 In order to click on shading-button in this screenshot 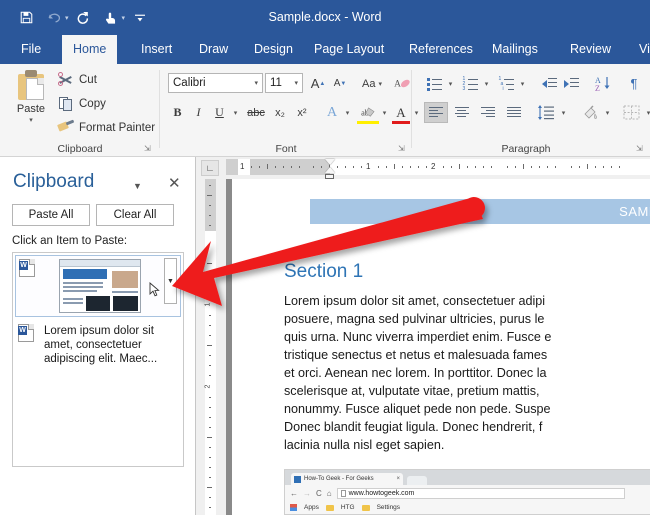, I will do `click(591, 112)`.